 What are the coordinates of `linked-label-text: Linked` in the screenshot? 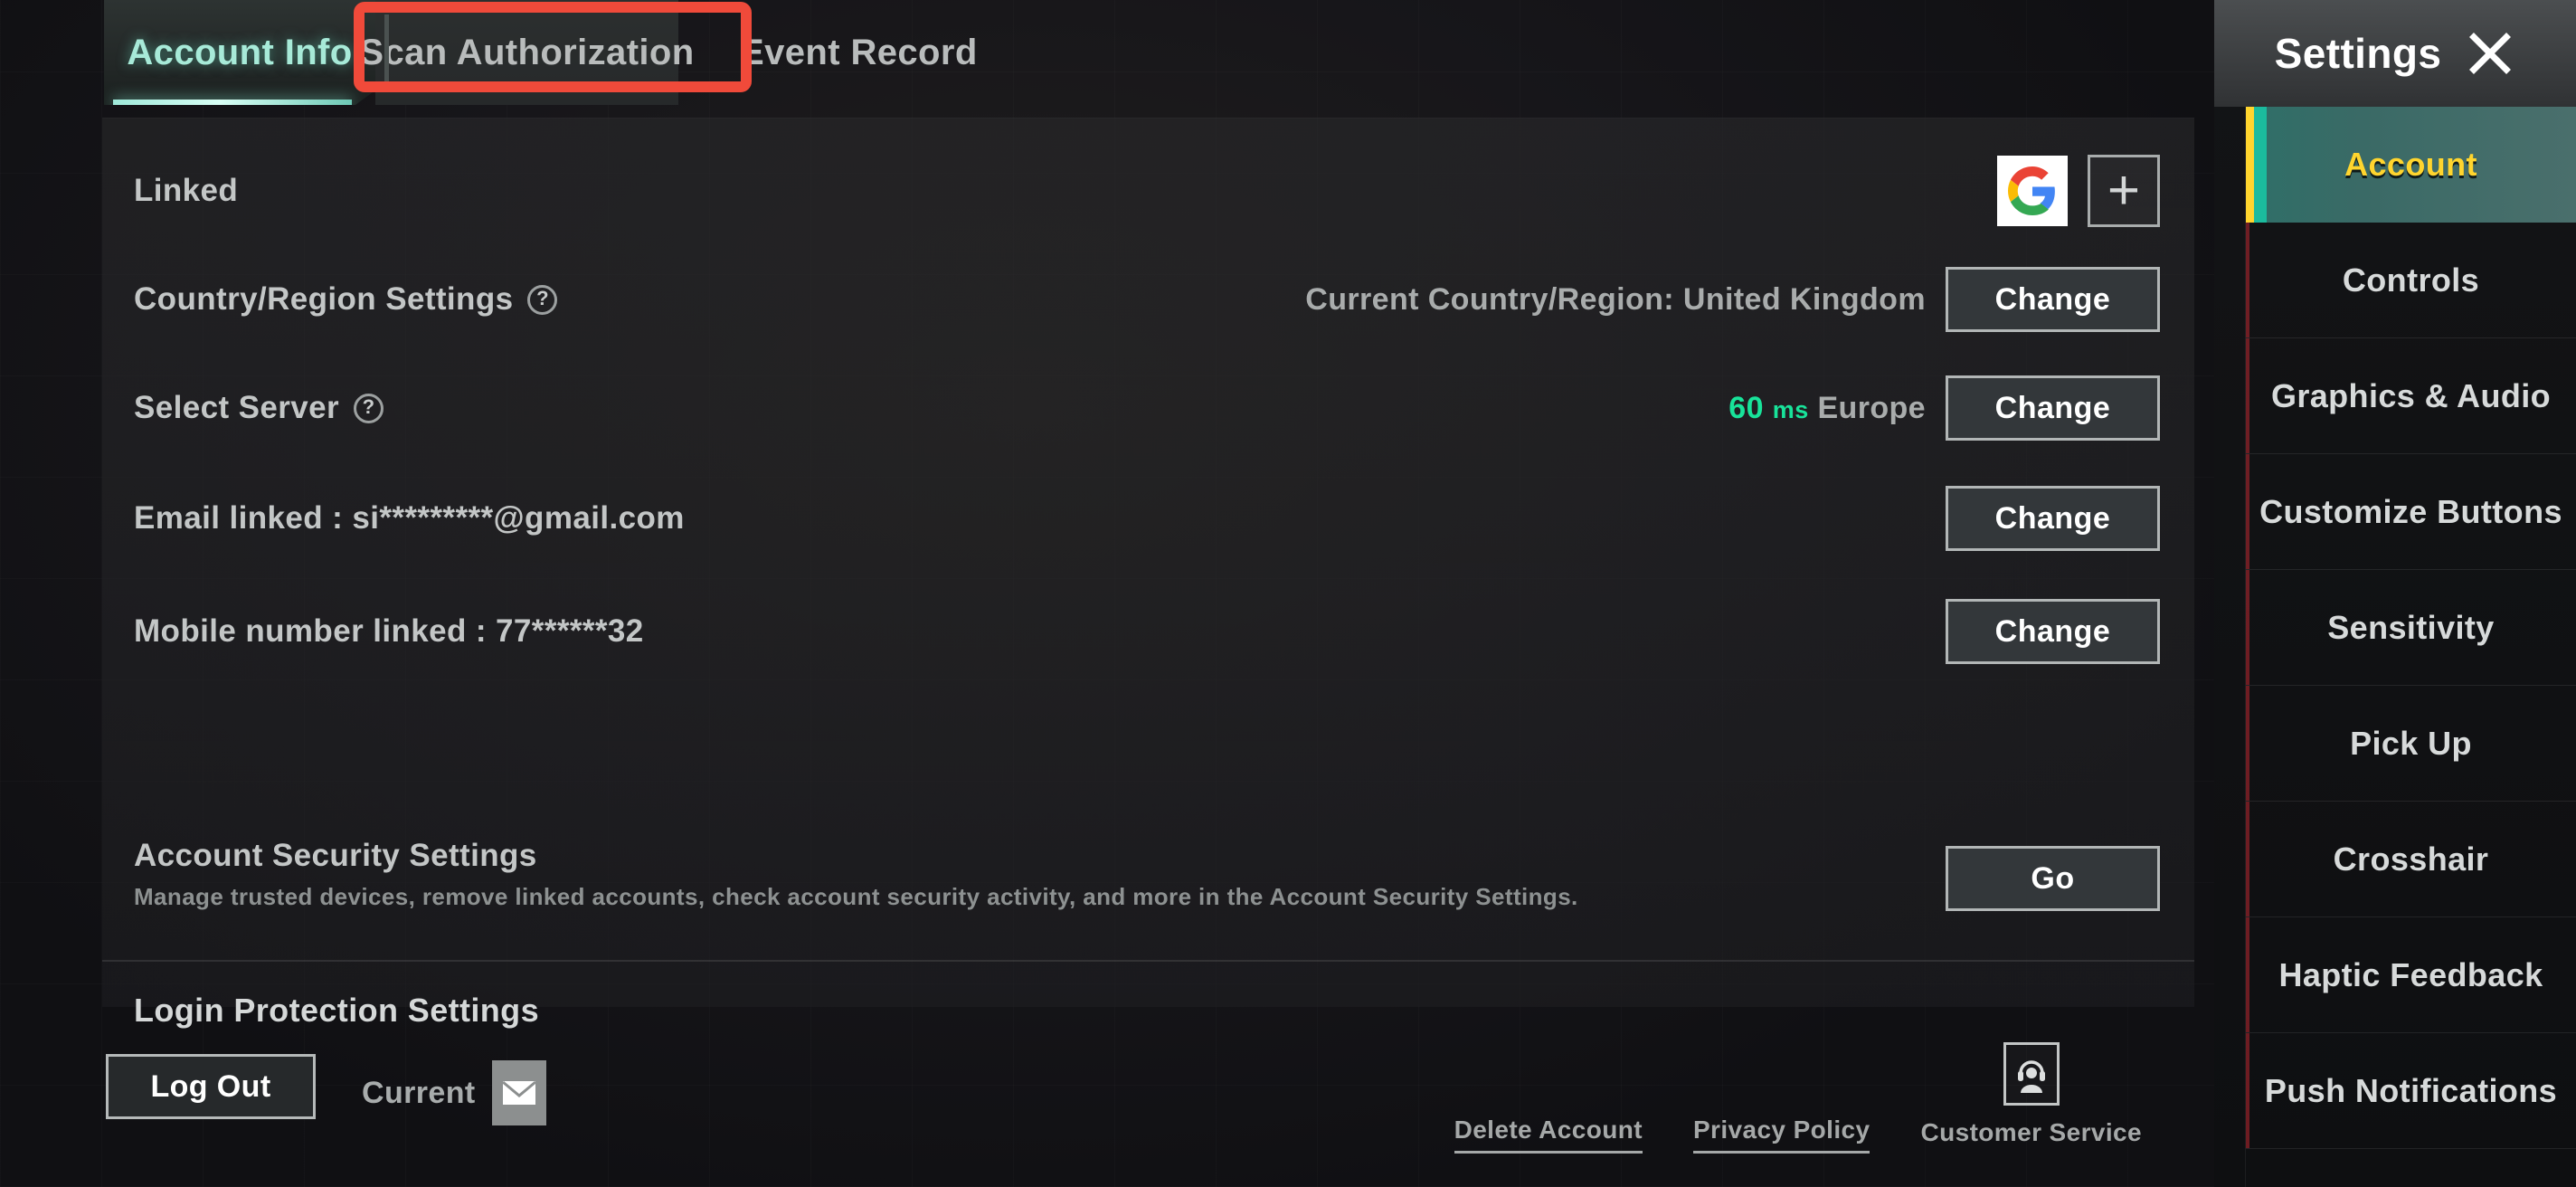 It's located at (186, 190).